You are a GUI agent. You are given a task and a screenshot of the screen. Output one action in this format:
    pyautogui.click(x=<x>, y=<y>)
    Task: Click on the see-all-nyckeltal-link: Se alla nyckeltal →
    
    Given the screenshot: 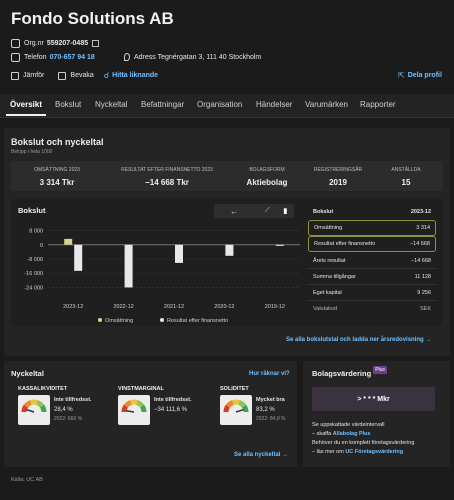 What is the action you would take?
    pyautogui.click(x=261, y=455)
    